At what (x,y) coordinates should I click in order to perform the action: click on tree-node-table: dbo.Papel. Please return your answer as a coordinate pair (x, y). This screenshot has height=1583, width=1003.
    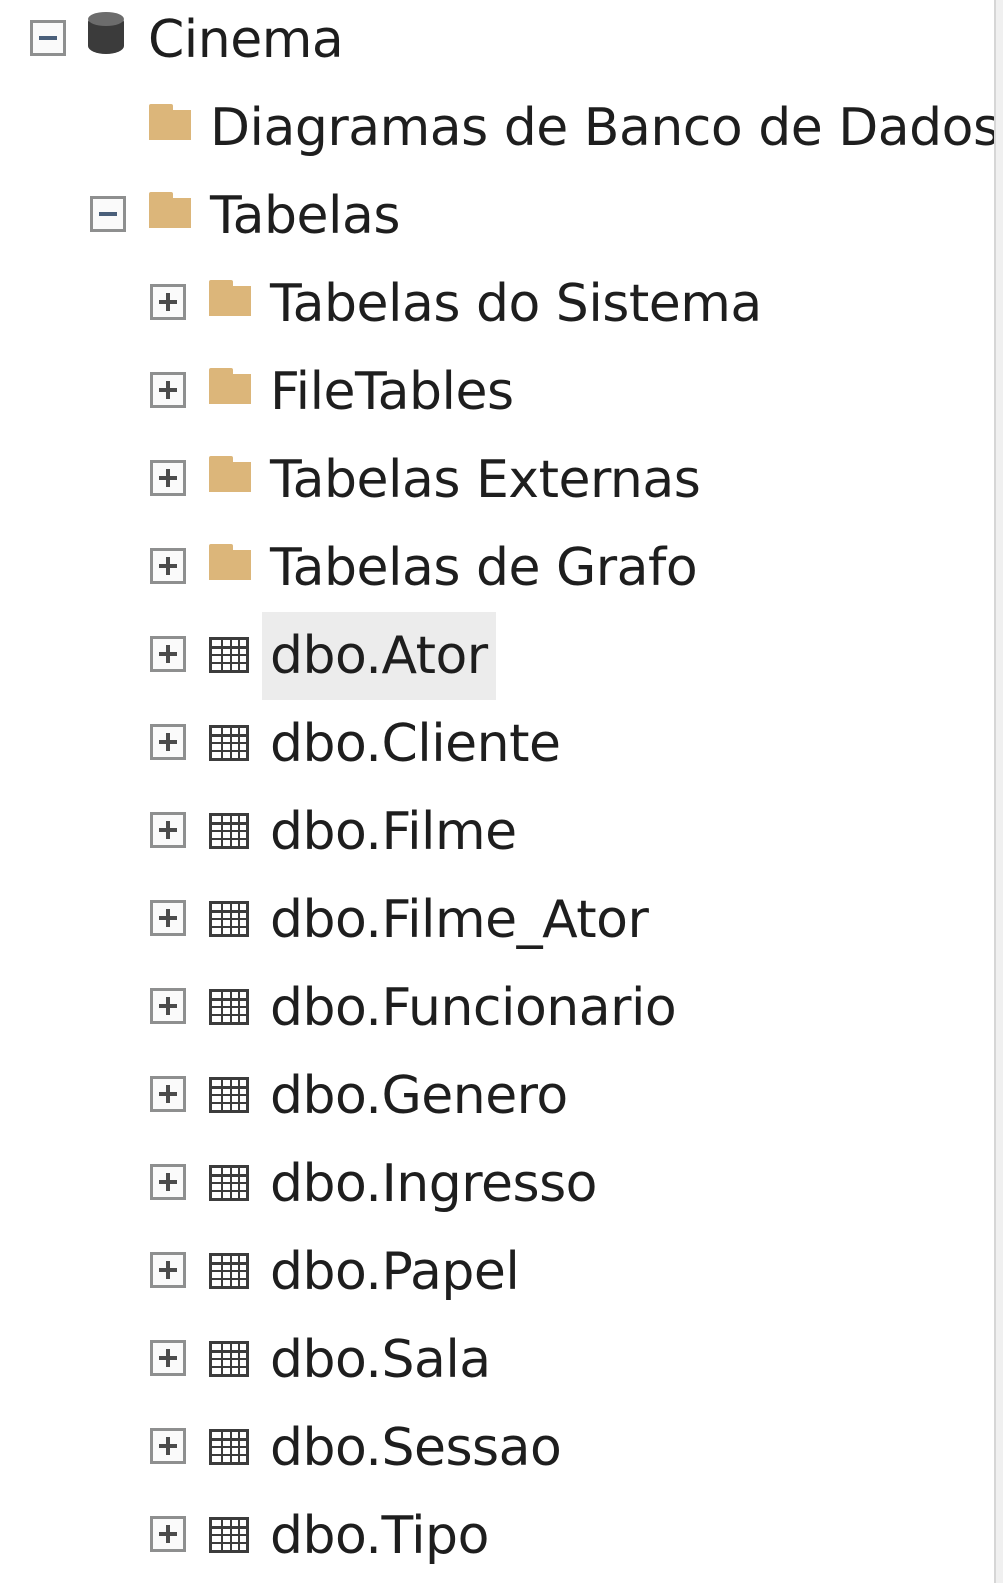
    Looking at the image, I should click on (497, 1272).